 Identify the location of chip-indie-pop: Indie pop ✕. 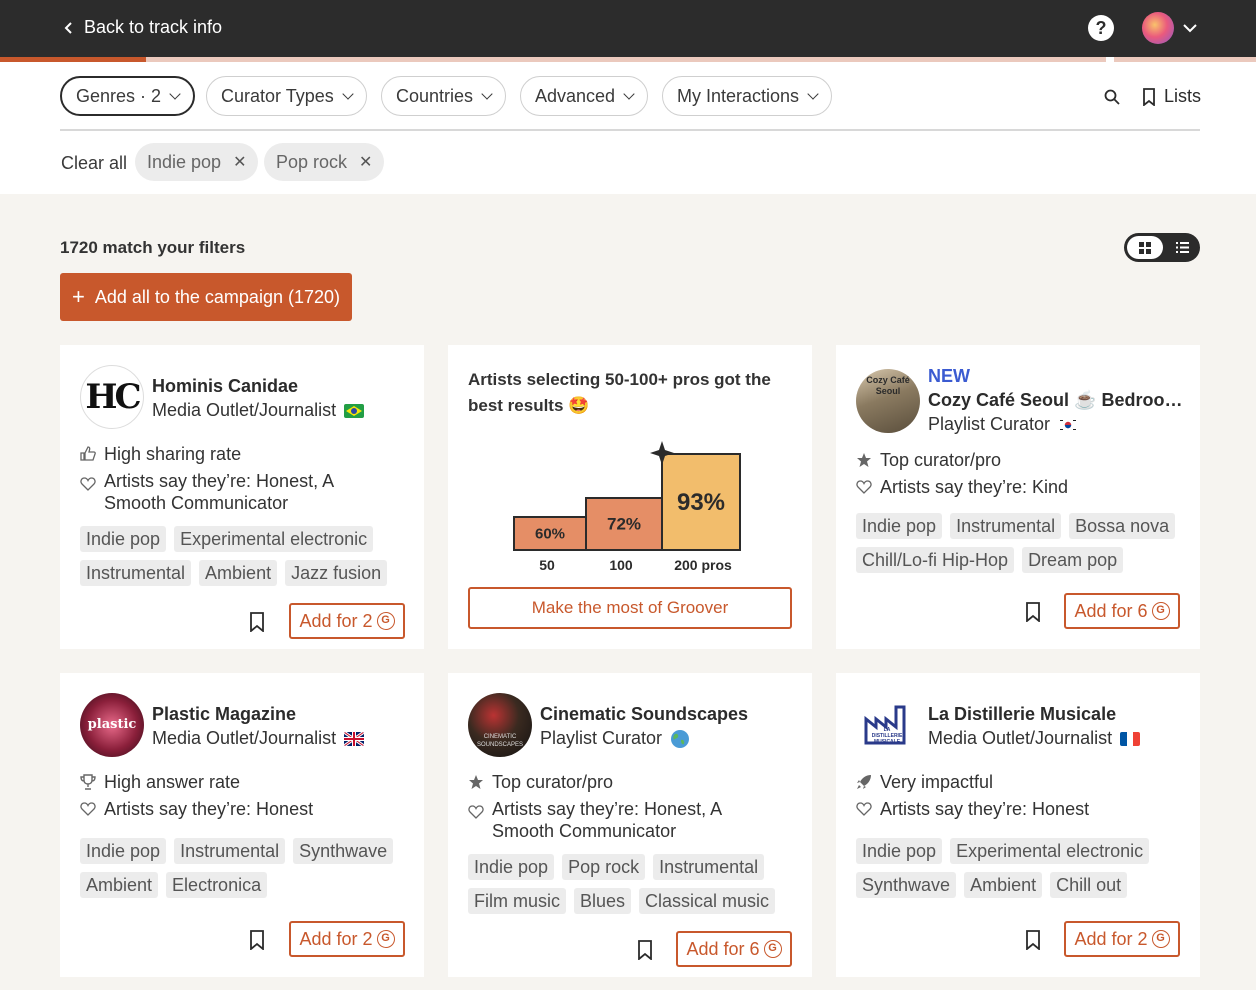
(197, 162).